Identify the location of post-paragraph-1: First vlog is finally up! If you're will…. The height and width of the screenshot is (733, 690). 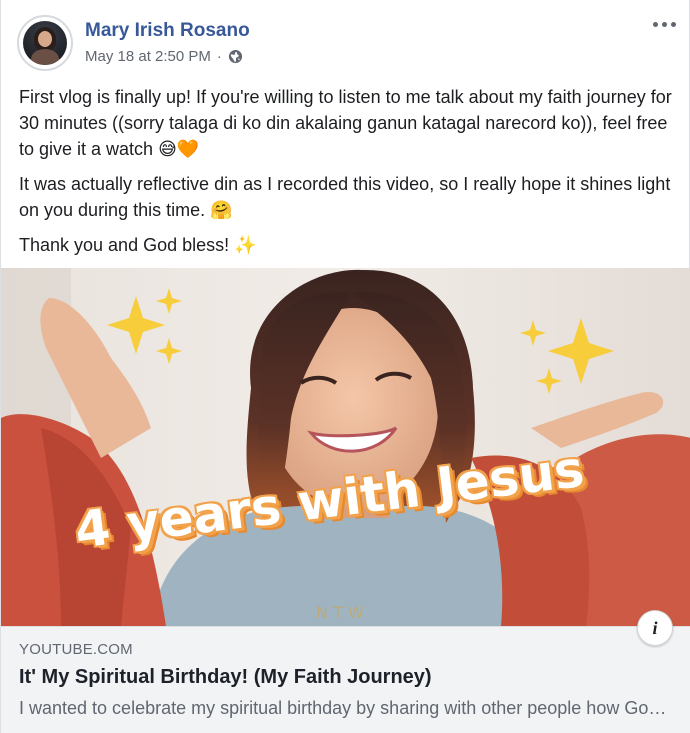
(346, 123).